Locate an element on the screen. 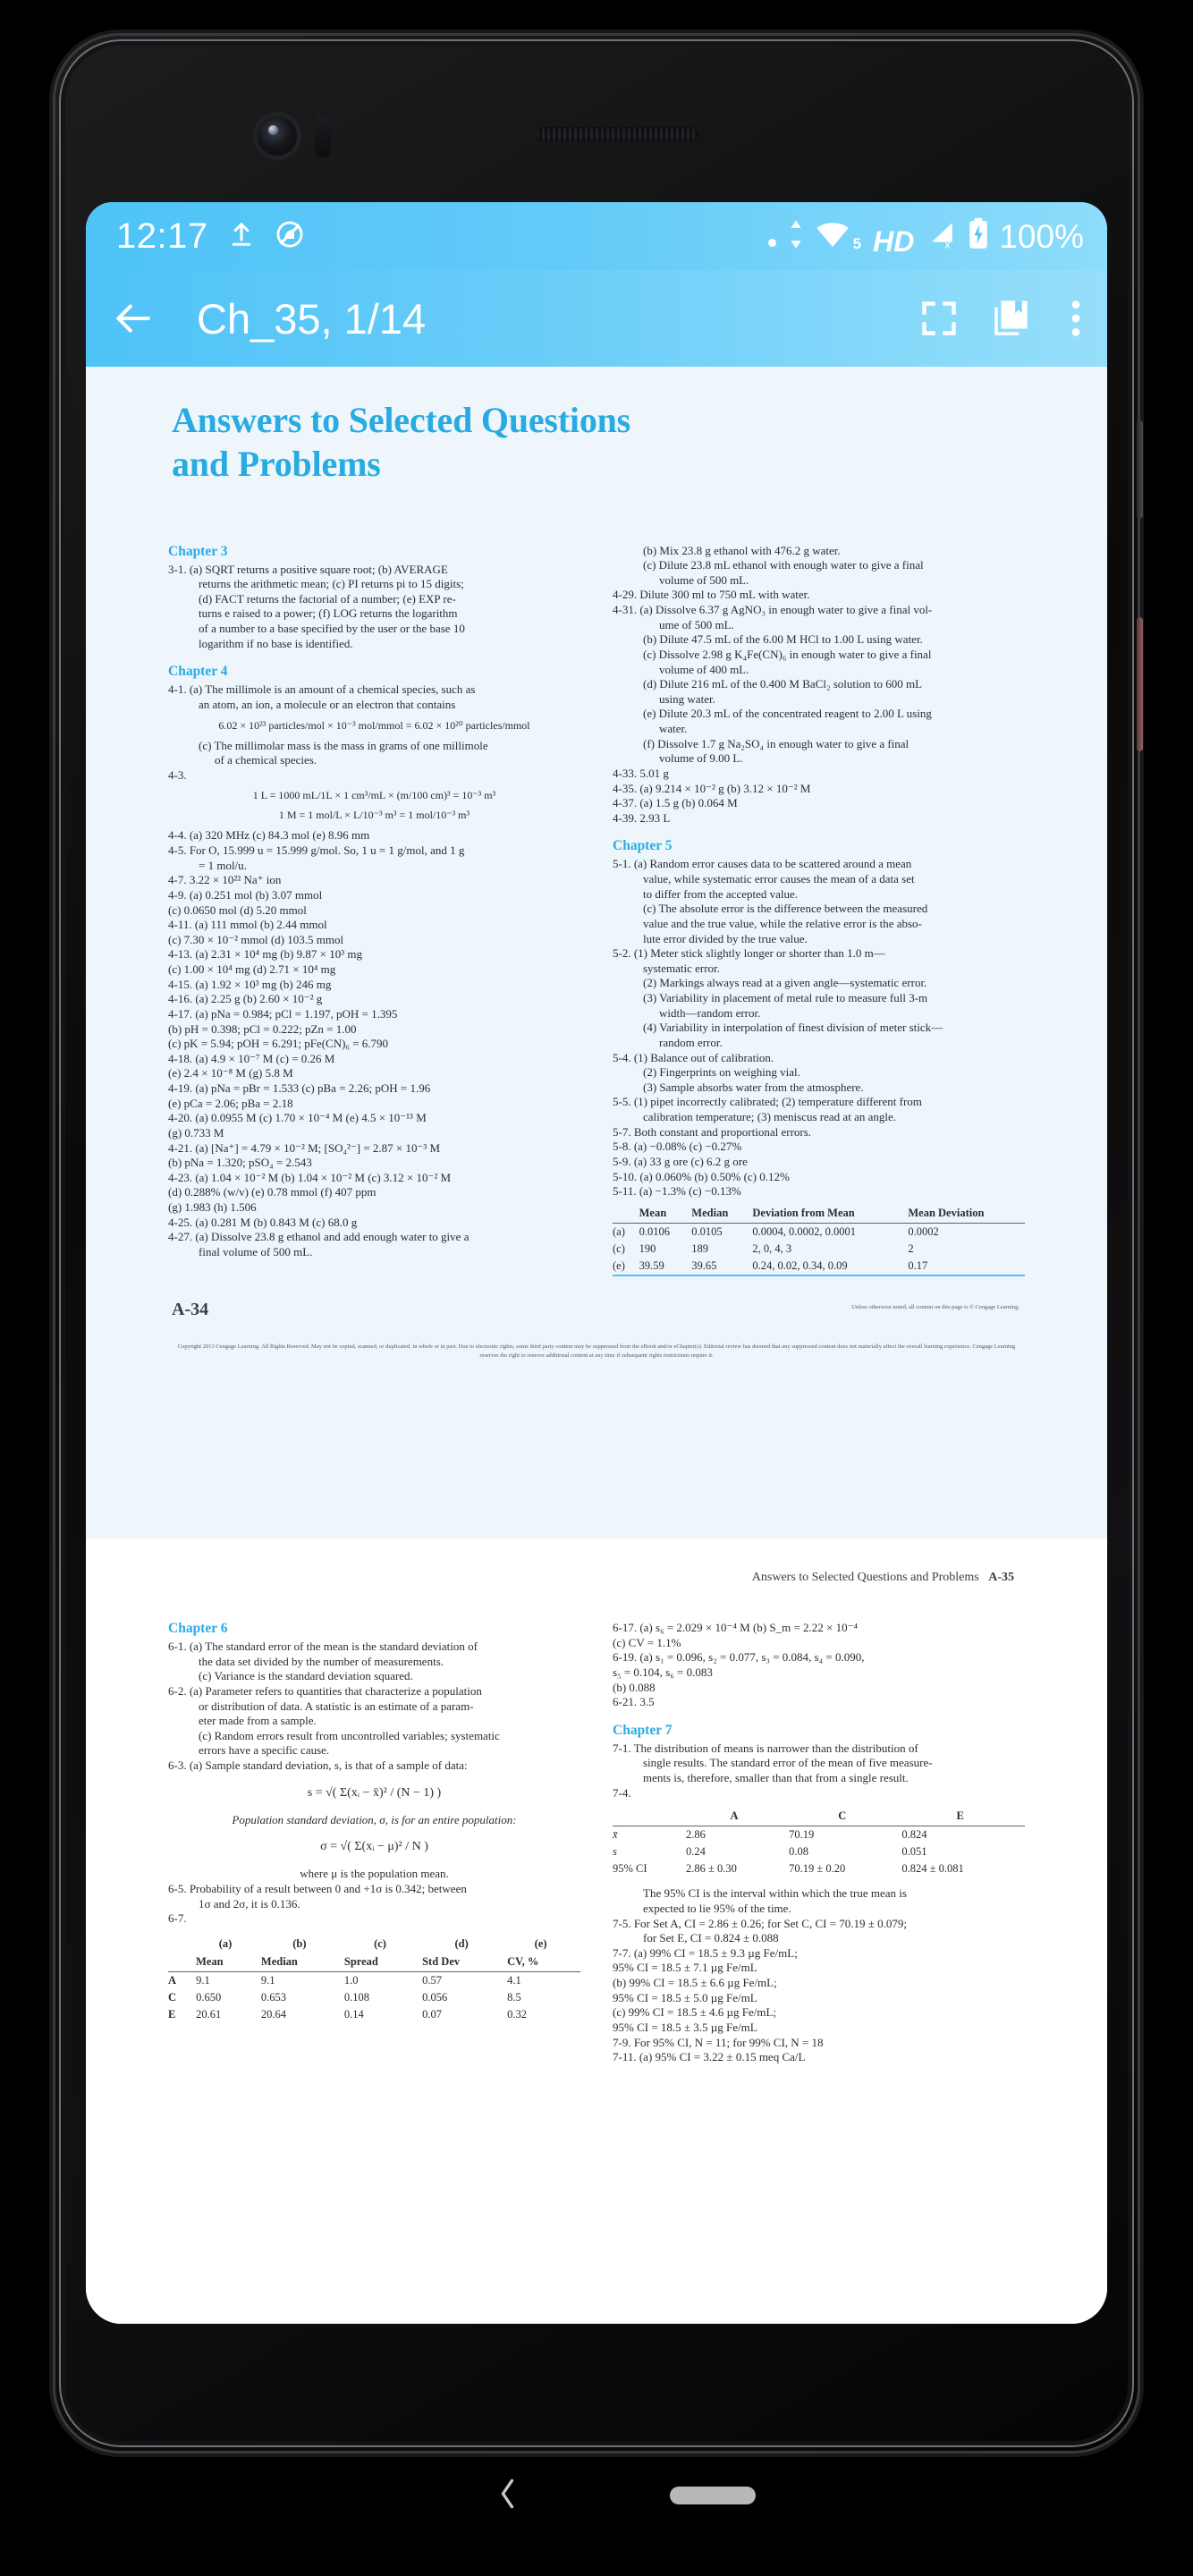 The height and width of the screenshot is (2576, 1193). text-line: errors have a specific cause. is located at coordinates (264, 1750).